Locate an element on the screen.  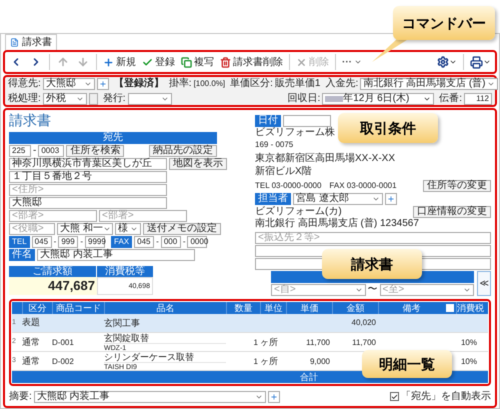
customer-label: 得意先: is located at coordinates (24, 83).